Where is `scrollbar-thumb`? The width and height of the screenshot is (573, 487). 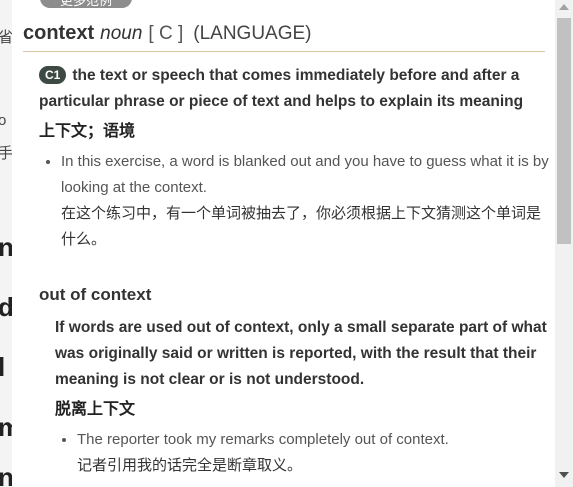
scrollbar-thumb is located at coordinates (564, 131).